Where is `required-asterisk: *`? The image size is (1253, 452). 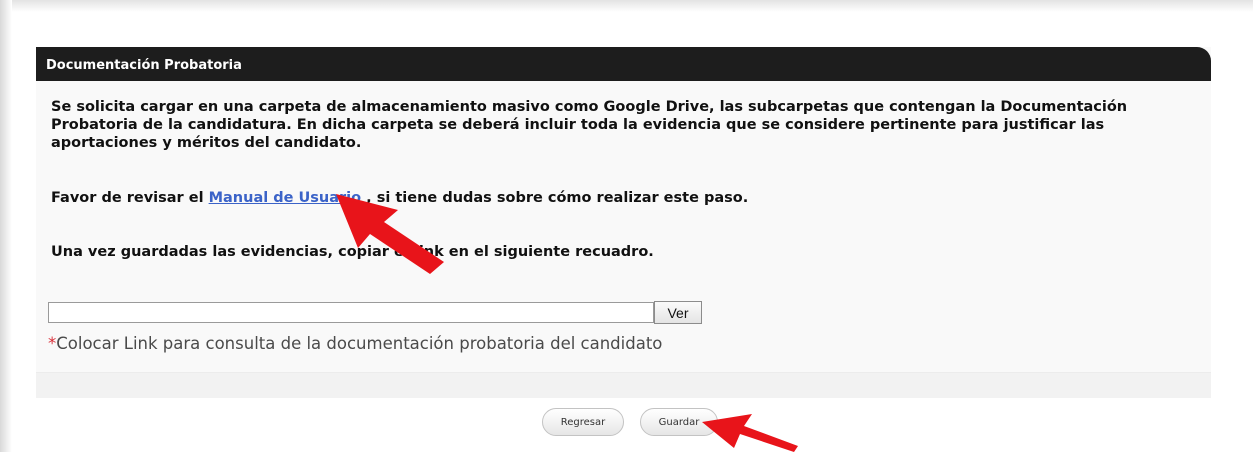
required-asterisk: * is located at coordinates (52, 343).